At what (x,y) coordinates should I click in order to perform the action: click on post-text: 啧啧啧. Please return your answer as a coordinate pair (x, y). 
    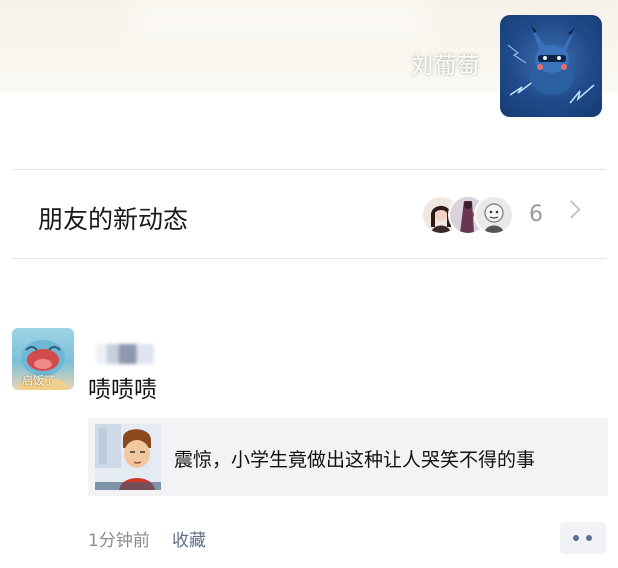
    Looking at the image, I should click on (122, 390).